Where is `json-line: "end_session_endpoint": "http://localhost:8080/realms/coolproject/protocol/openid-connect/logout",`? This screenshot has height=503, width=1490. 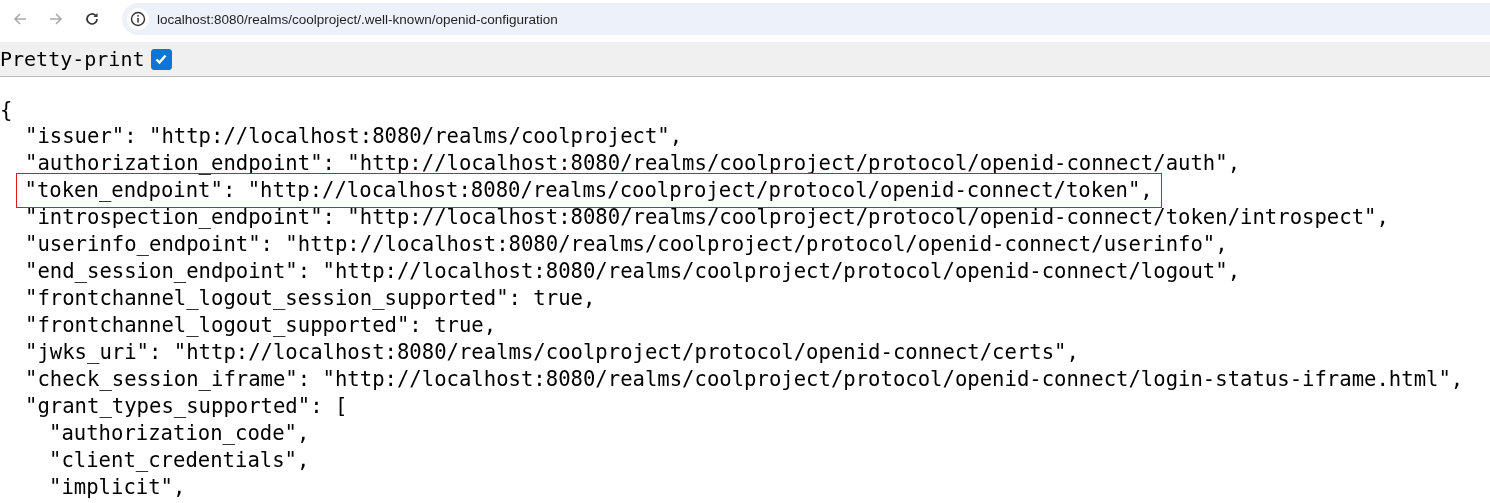
json-line: "end_session_endpoint": "http://localhost:8080/realms/coolproject/protocol/openid-connect/logout", is located at coordinates (633, 271).